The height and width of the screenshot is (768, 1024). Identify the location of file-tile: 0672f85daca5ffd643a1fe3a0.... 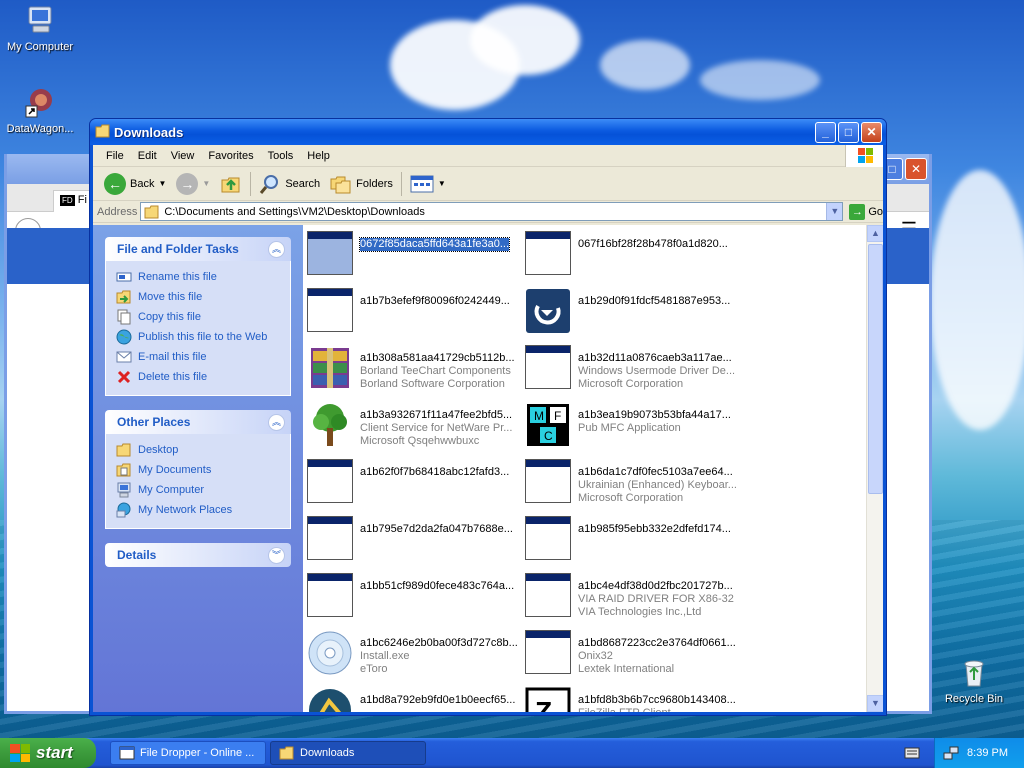
(416, 255).